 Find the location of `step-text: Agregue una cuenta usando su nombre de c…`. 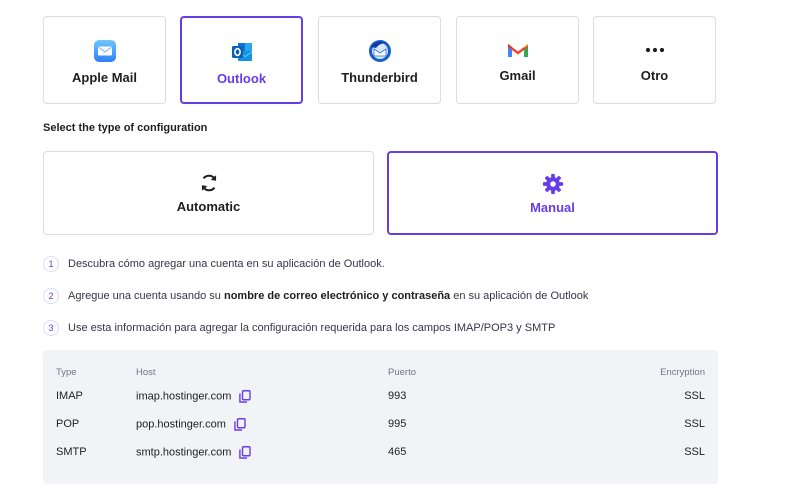

step-text: Agregue una cuenta usando su nombre de c… is located at coordinates (328, 296).